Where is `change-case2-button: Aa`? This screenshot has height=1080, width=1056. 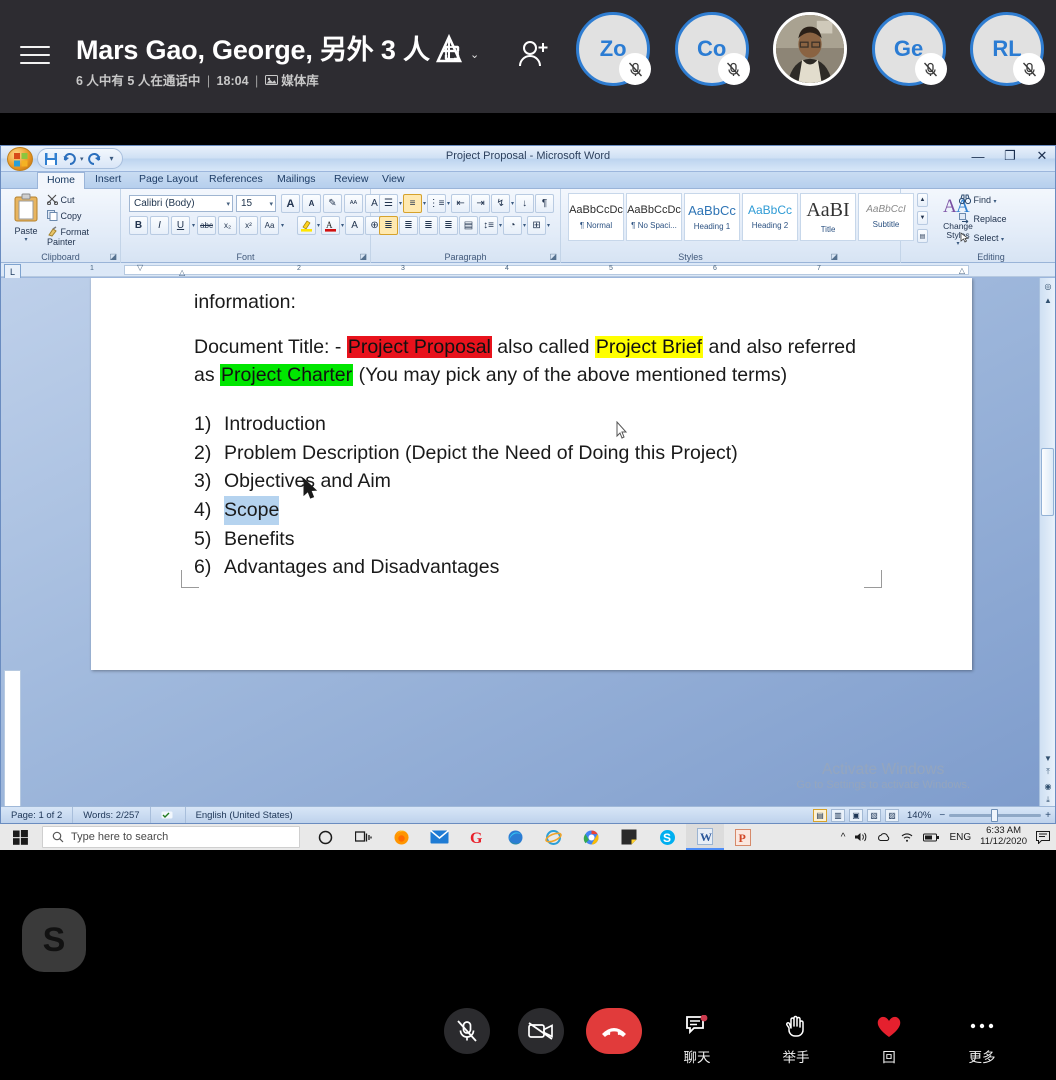
change-case2-button: Aa is located at coordinates (270, 225).